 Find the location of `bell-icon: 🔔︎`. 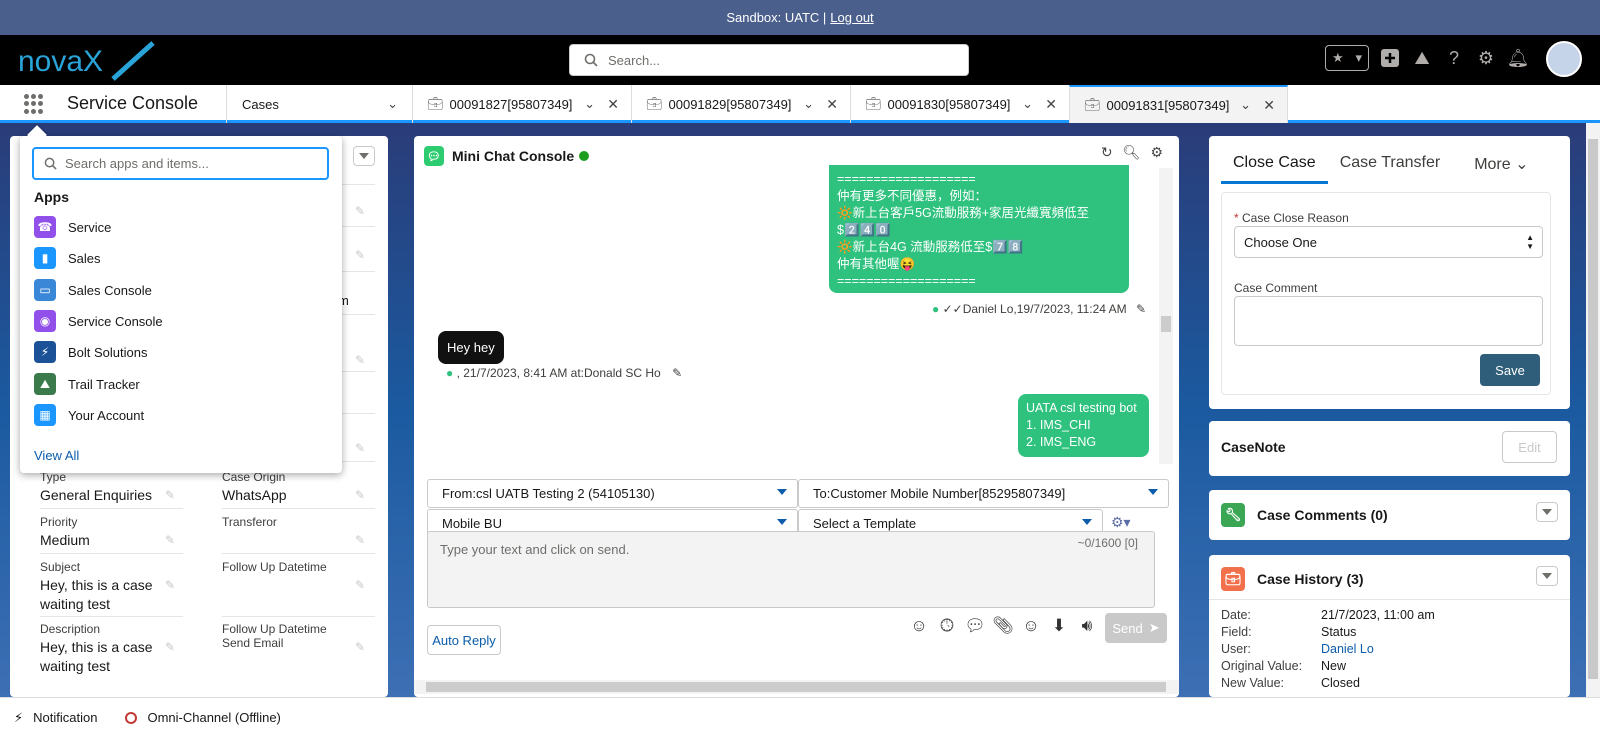

bell-icon: 🔔︎ is located at coordinates (1518, 58).